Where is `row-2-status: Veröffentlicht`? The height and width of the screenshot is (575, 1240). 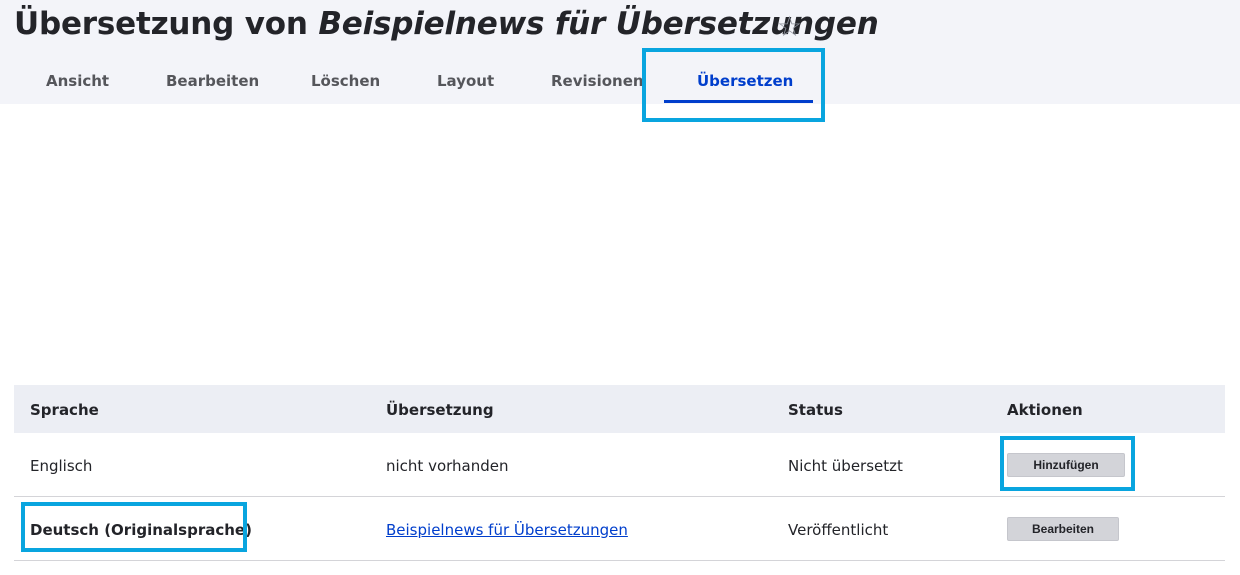 row-2-status: Veröffentlicht is located at coordinates (838, 530).